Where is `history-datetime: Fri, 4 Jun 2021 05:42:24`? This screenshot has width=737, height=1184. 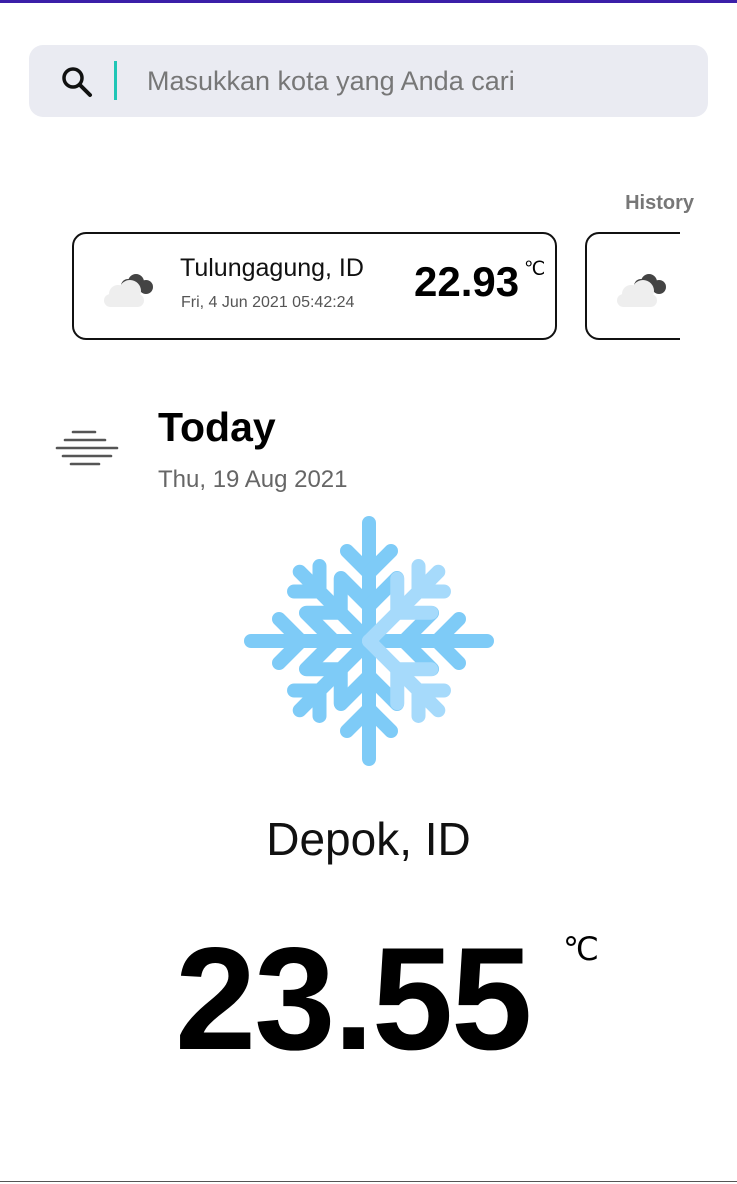
history-datetime: Fri, 4 Jun 2021 05:42:24 is located at coordinates (268, 302).